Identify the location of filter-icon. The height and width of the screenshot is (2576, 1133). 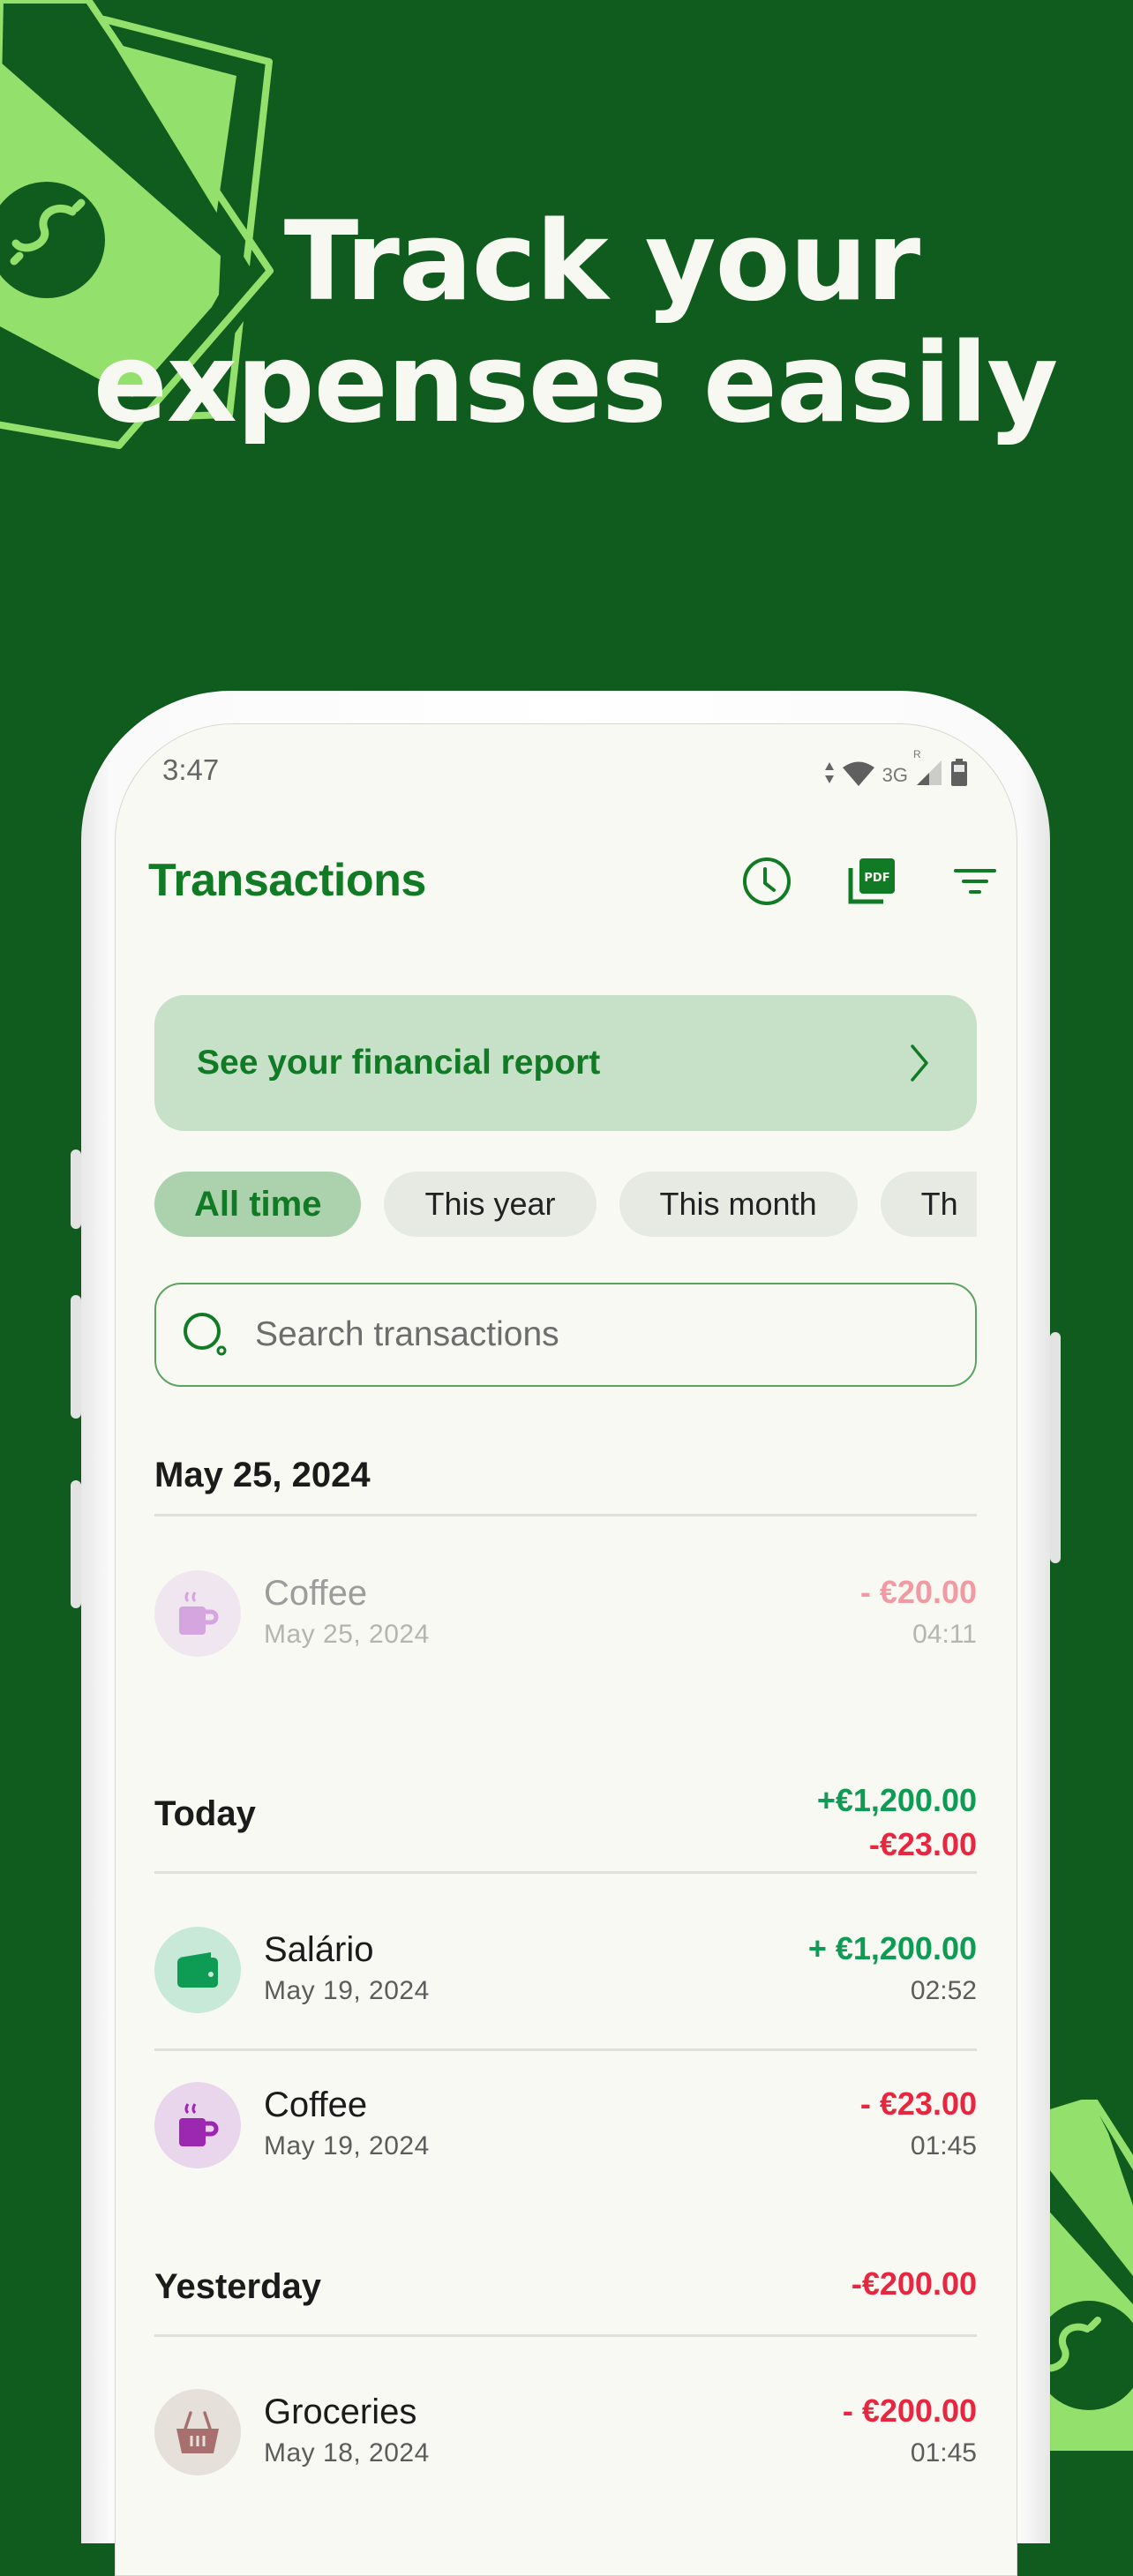
(975, 882).